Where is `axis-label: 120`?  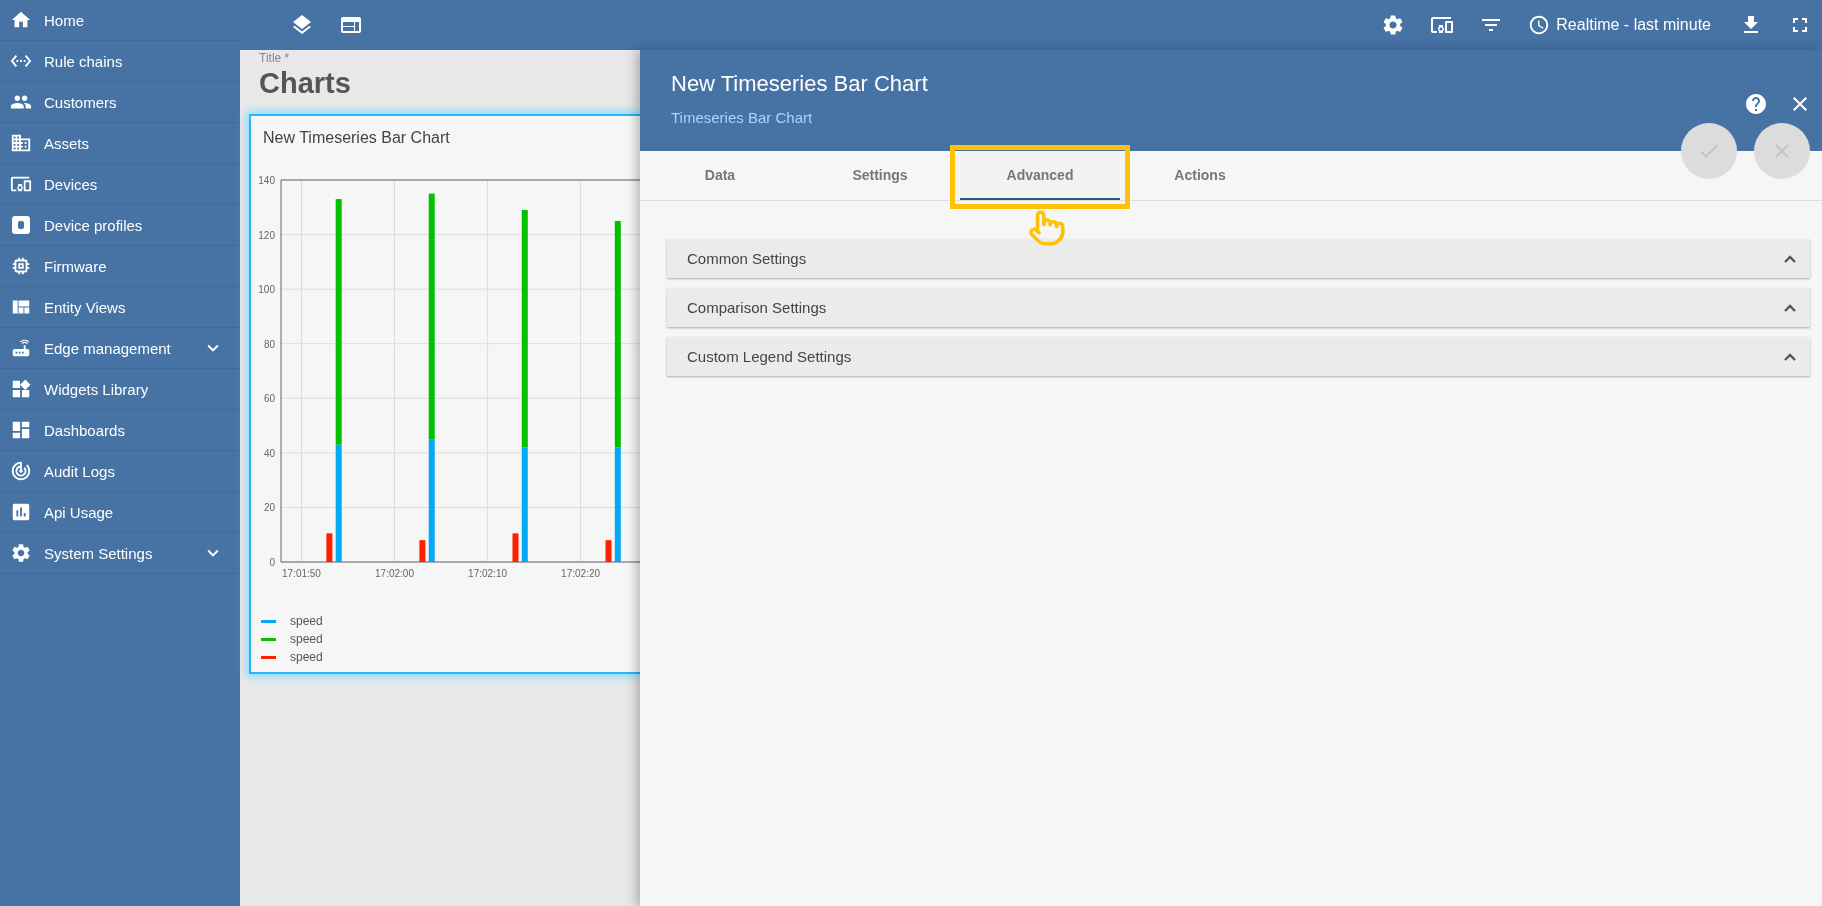 axis-label: 120 is located at coordinates (266, 235).